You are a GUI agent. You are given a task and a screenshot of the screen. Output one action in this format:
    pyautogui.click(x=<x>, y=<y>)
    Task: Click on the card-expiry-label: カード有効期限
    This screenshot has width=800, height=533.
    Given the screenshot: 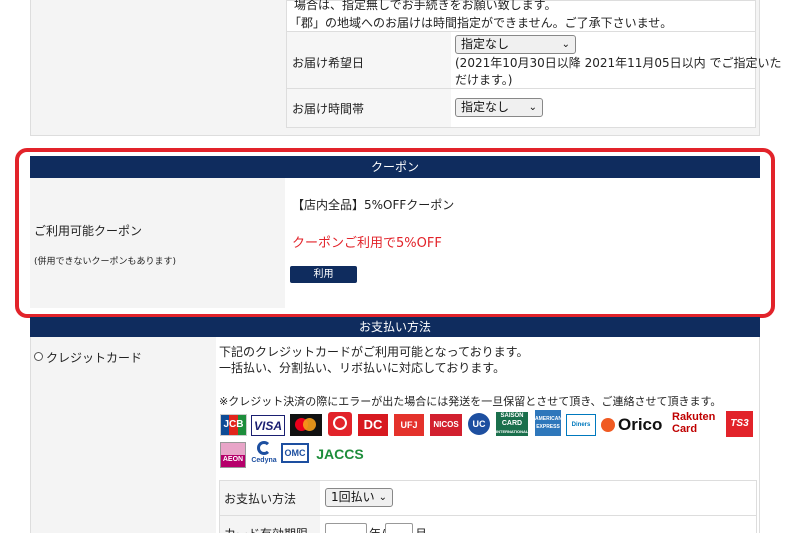 What is the action you would take?
    pyautogui.click(x=266, y=529)
    